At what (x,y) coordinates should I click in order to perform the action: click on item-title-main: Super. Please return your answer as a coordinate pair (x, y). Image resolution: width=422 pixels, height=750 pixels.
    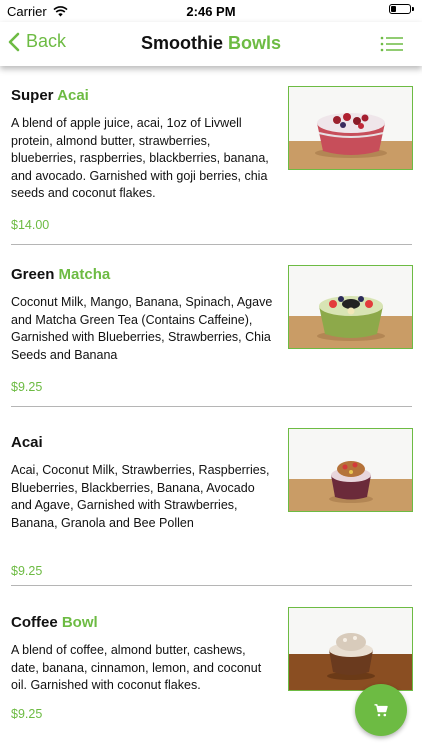
    Looking at the image, I should click on (32, 95).